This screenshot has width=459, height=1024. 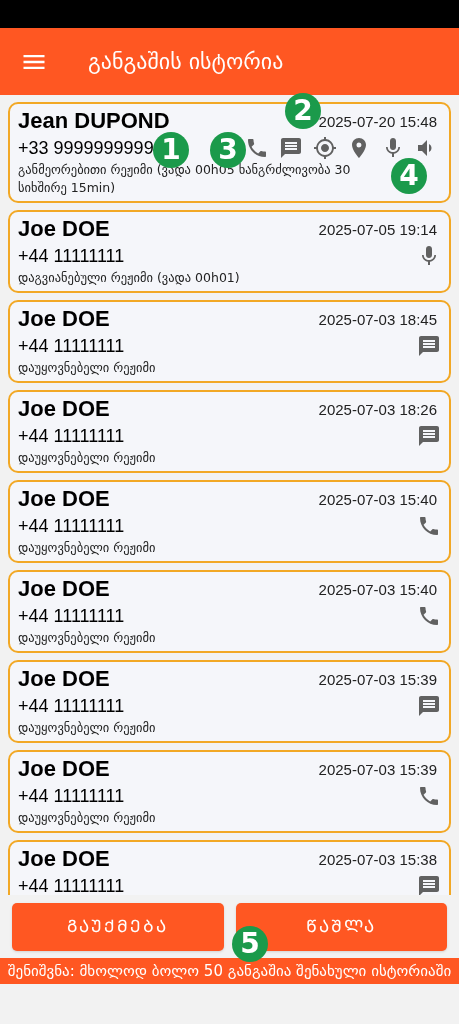 I want to click on alert-card: Joe DOE 2025-07-03 18:26 +44 11111111 დაუყოვნებელი რეჟიმი, so click(x=229, y=431).